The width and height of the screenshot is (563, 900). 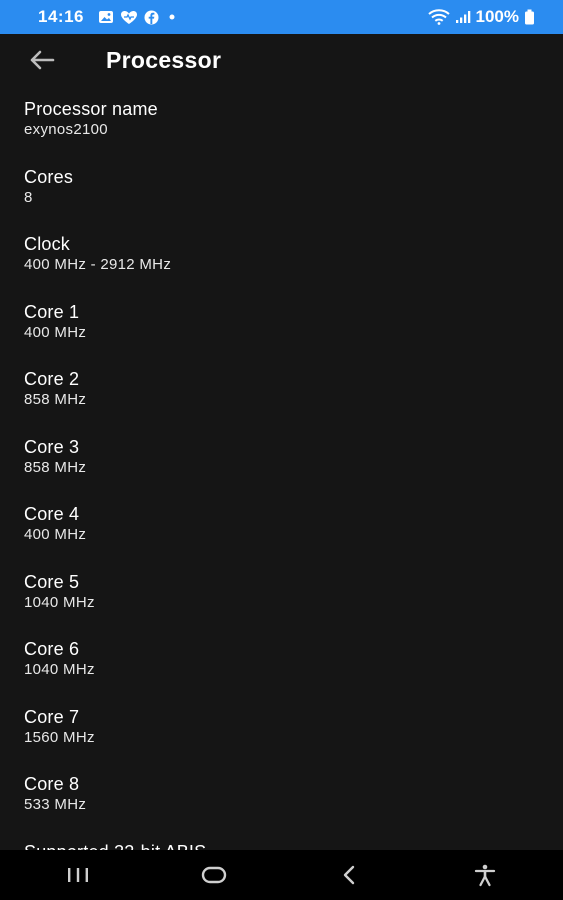 I want to click on list-item-core-2: Core 2 858 MHz, so click(x=281, y=390).